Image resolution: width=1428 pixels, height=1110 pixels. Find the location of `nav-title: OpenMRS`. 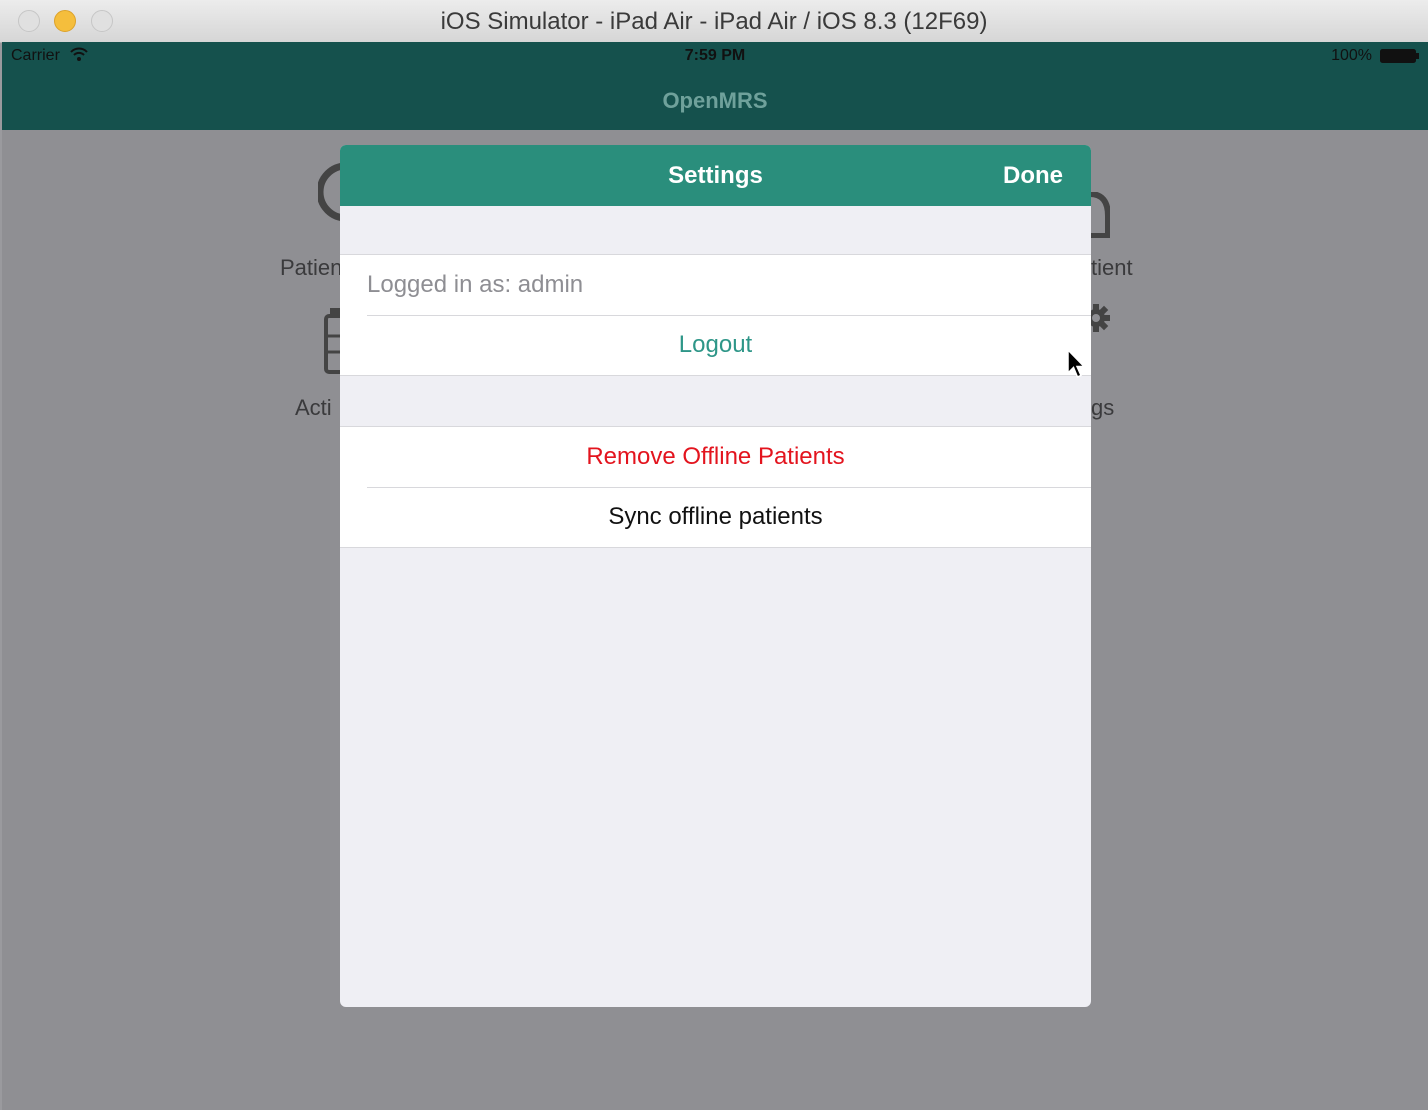

nav-title: OpenMRS is located at coordinates (715, 100).